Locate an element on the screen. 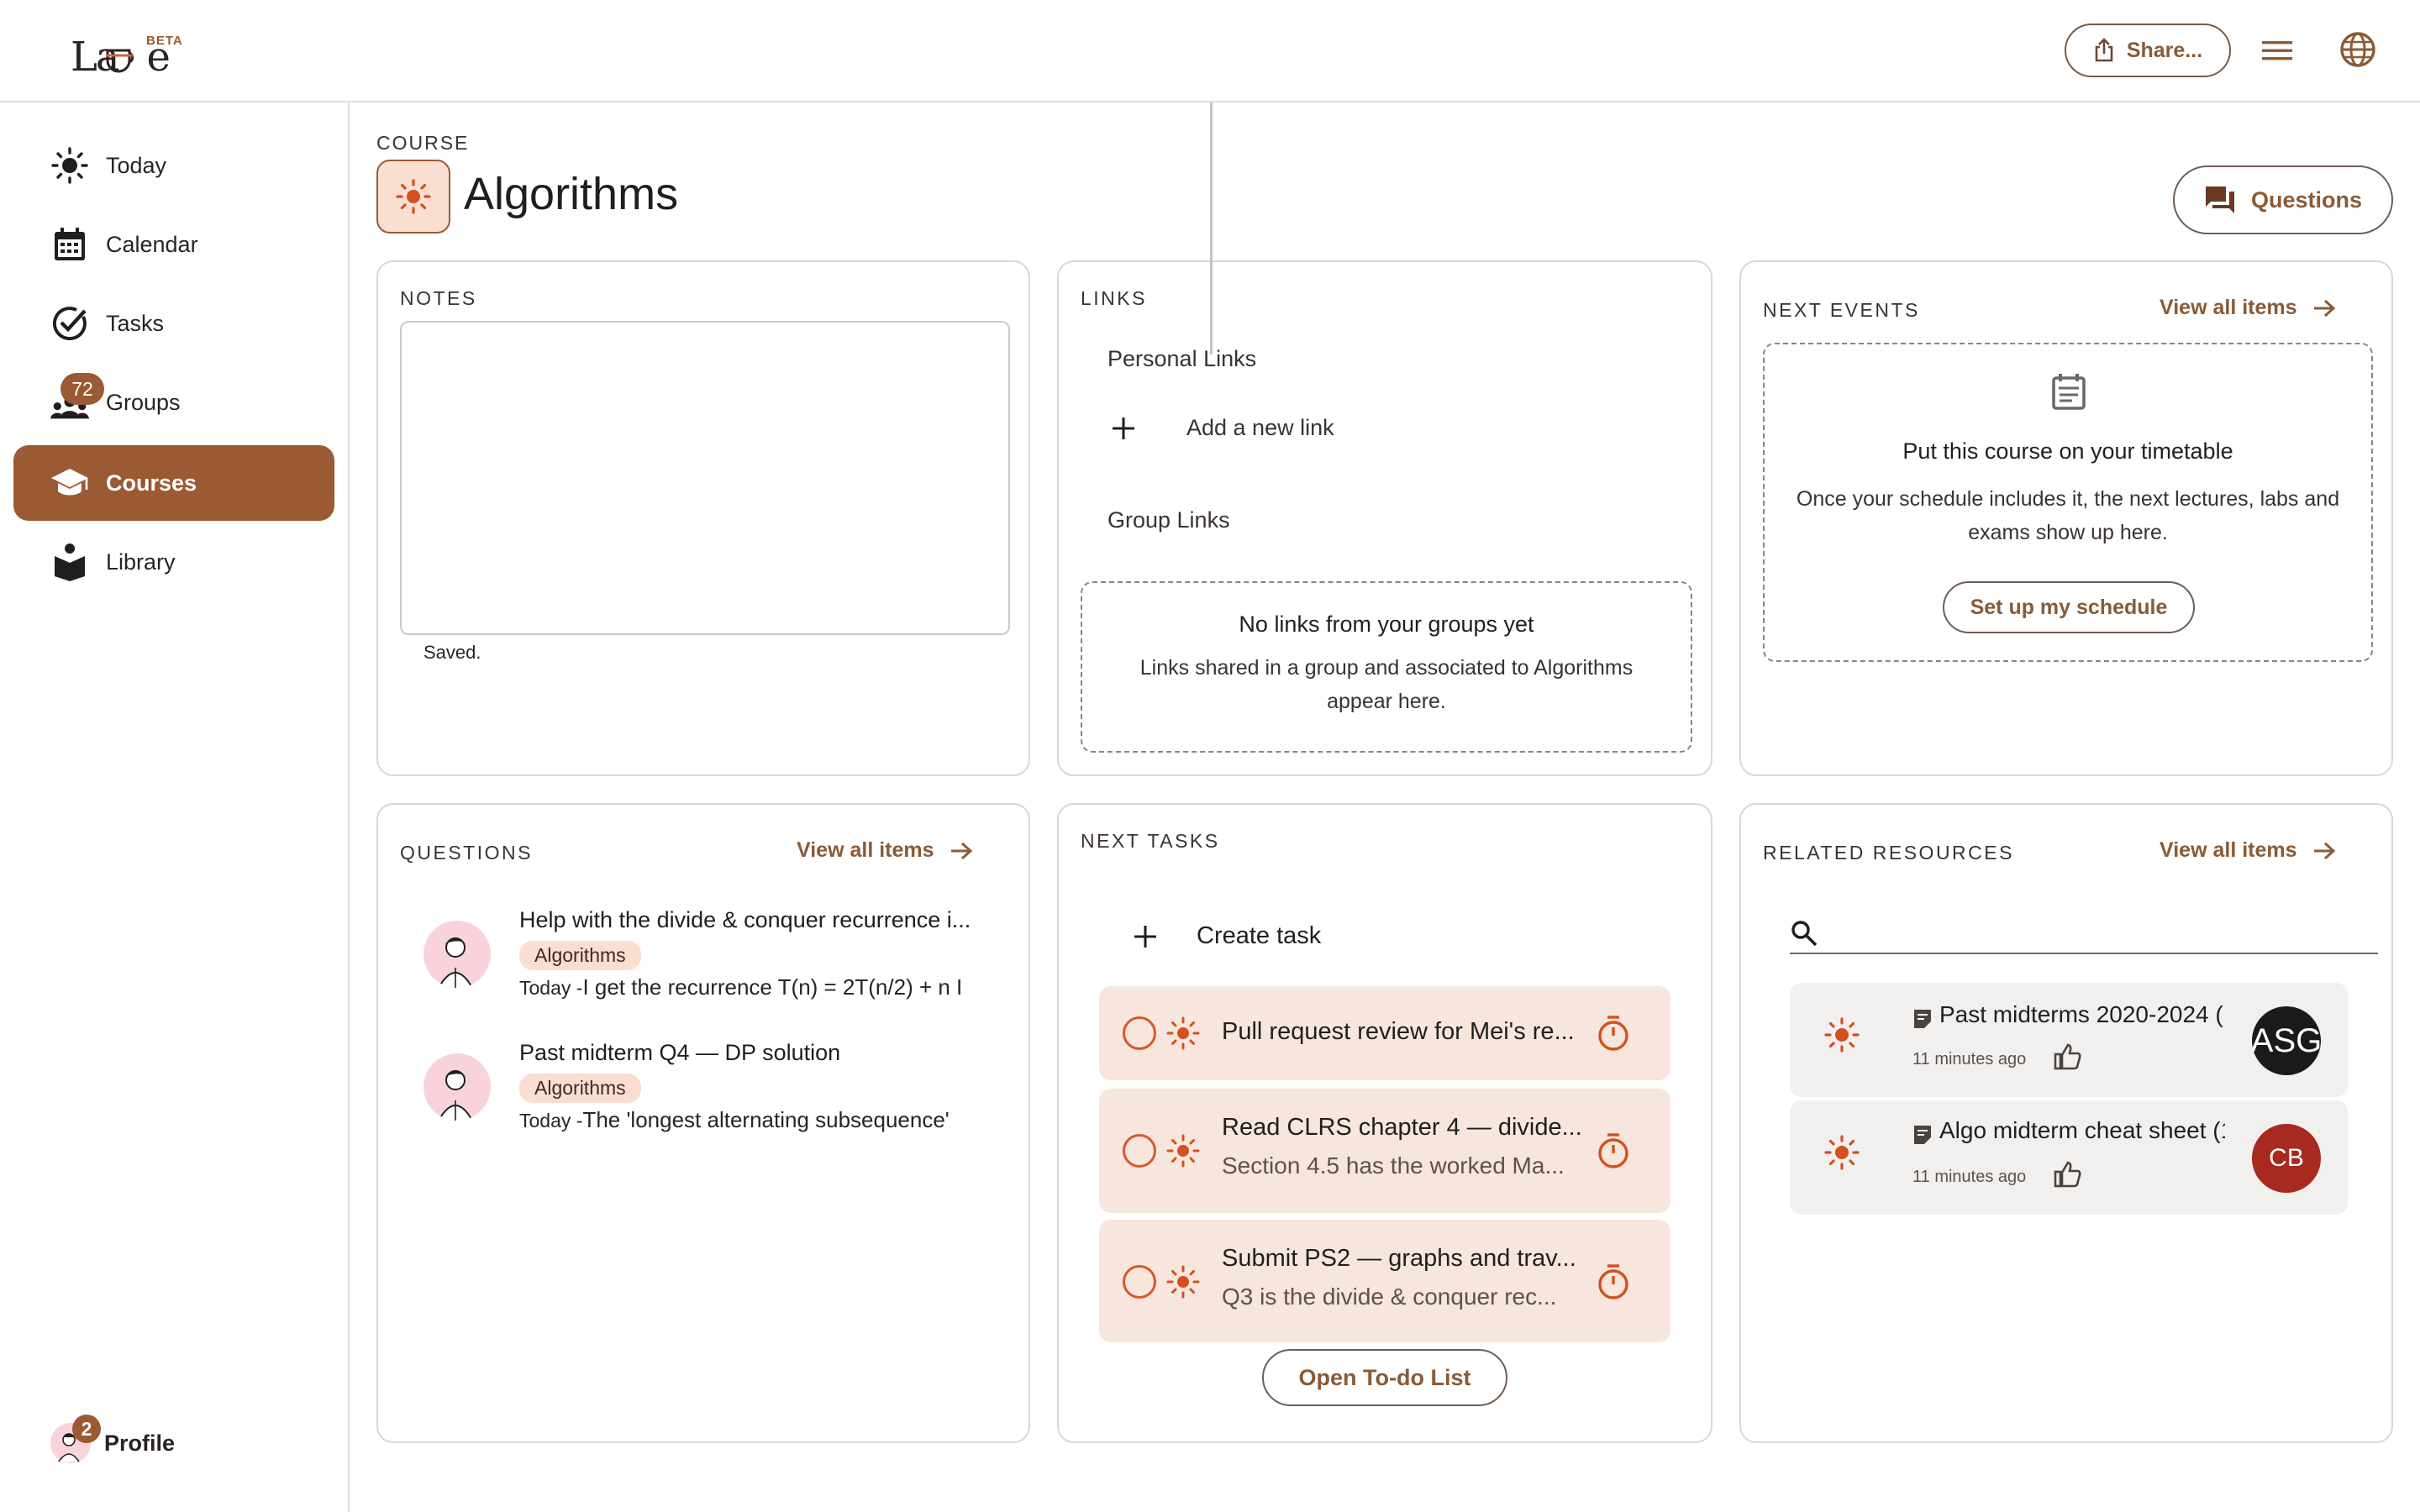  graduation-cap-icon is located at coordinates (69, 483).